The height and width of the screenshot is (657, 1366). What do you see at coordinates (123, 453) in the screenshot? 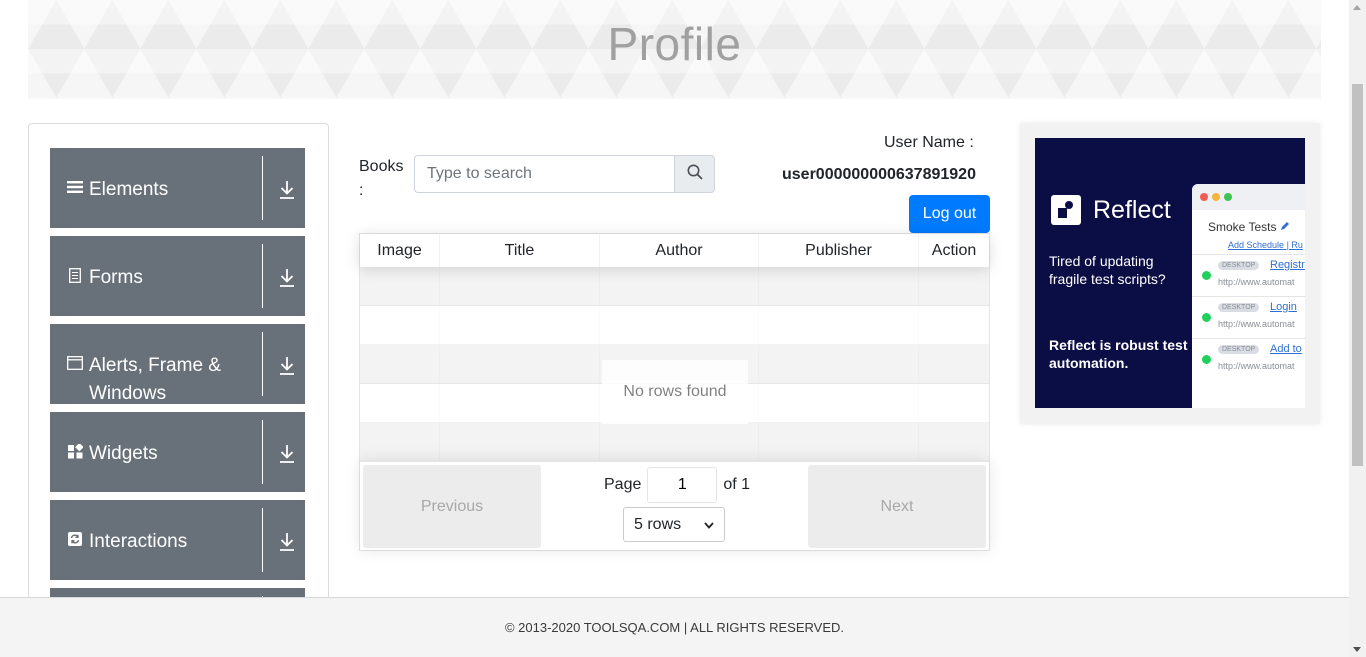
I see `sidebar-item-label: Widgets` at bounding box center [123, 453].